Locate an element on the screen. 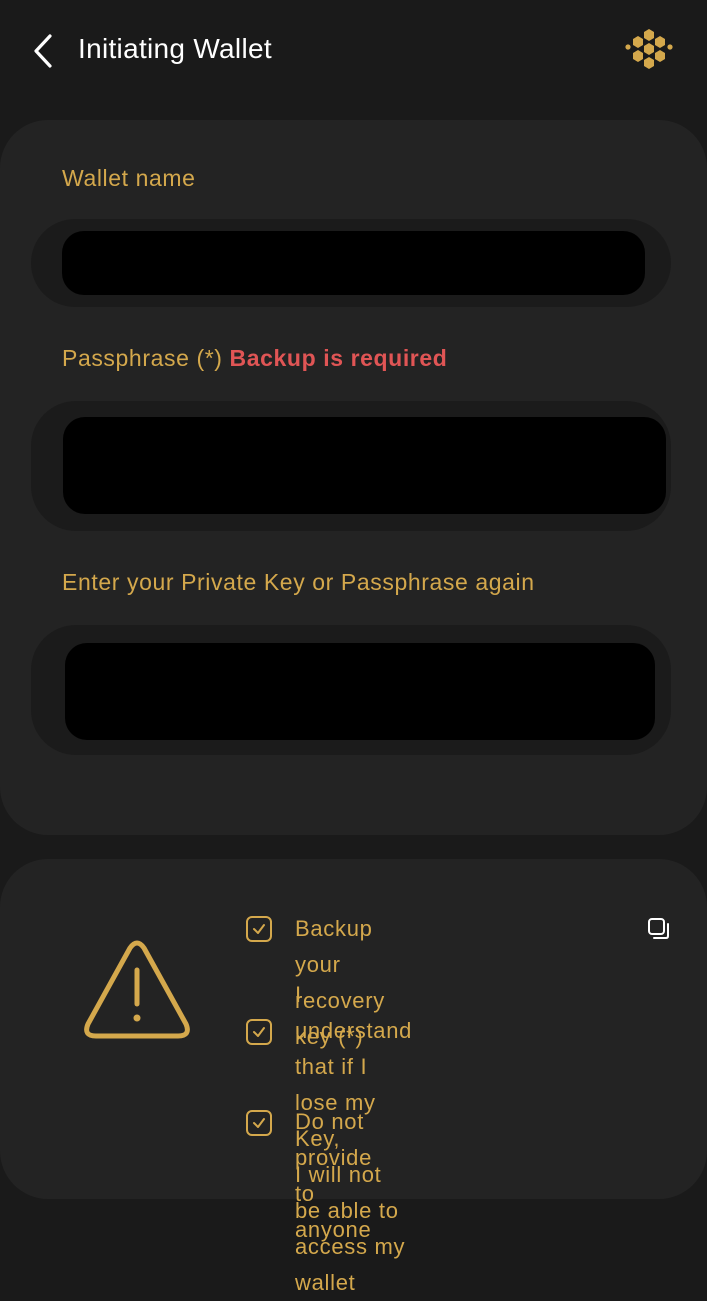 Image resolution: width=707 pixels, height=1301 pixels. wallet-name-input is located at coordinates (353, 263).